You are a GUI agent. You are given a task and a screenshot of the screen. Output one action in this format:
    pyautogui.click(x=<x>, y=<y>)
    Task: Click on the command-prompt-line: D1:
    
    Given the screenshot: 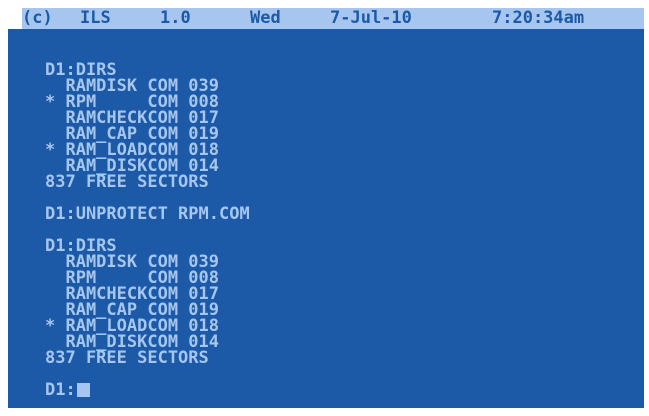 What is the action you would take?
    pyautogui.click(x=147, y=390)
    